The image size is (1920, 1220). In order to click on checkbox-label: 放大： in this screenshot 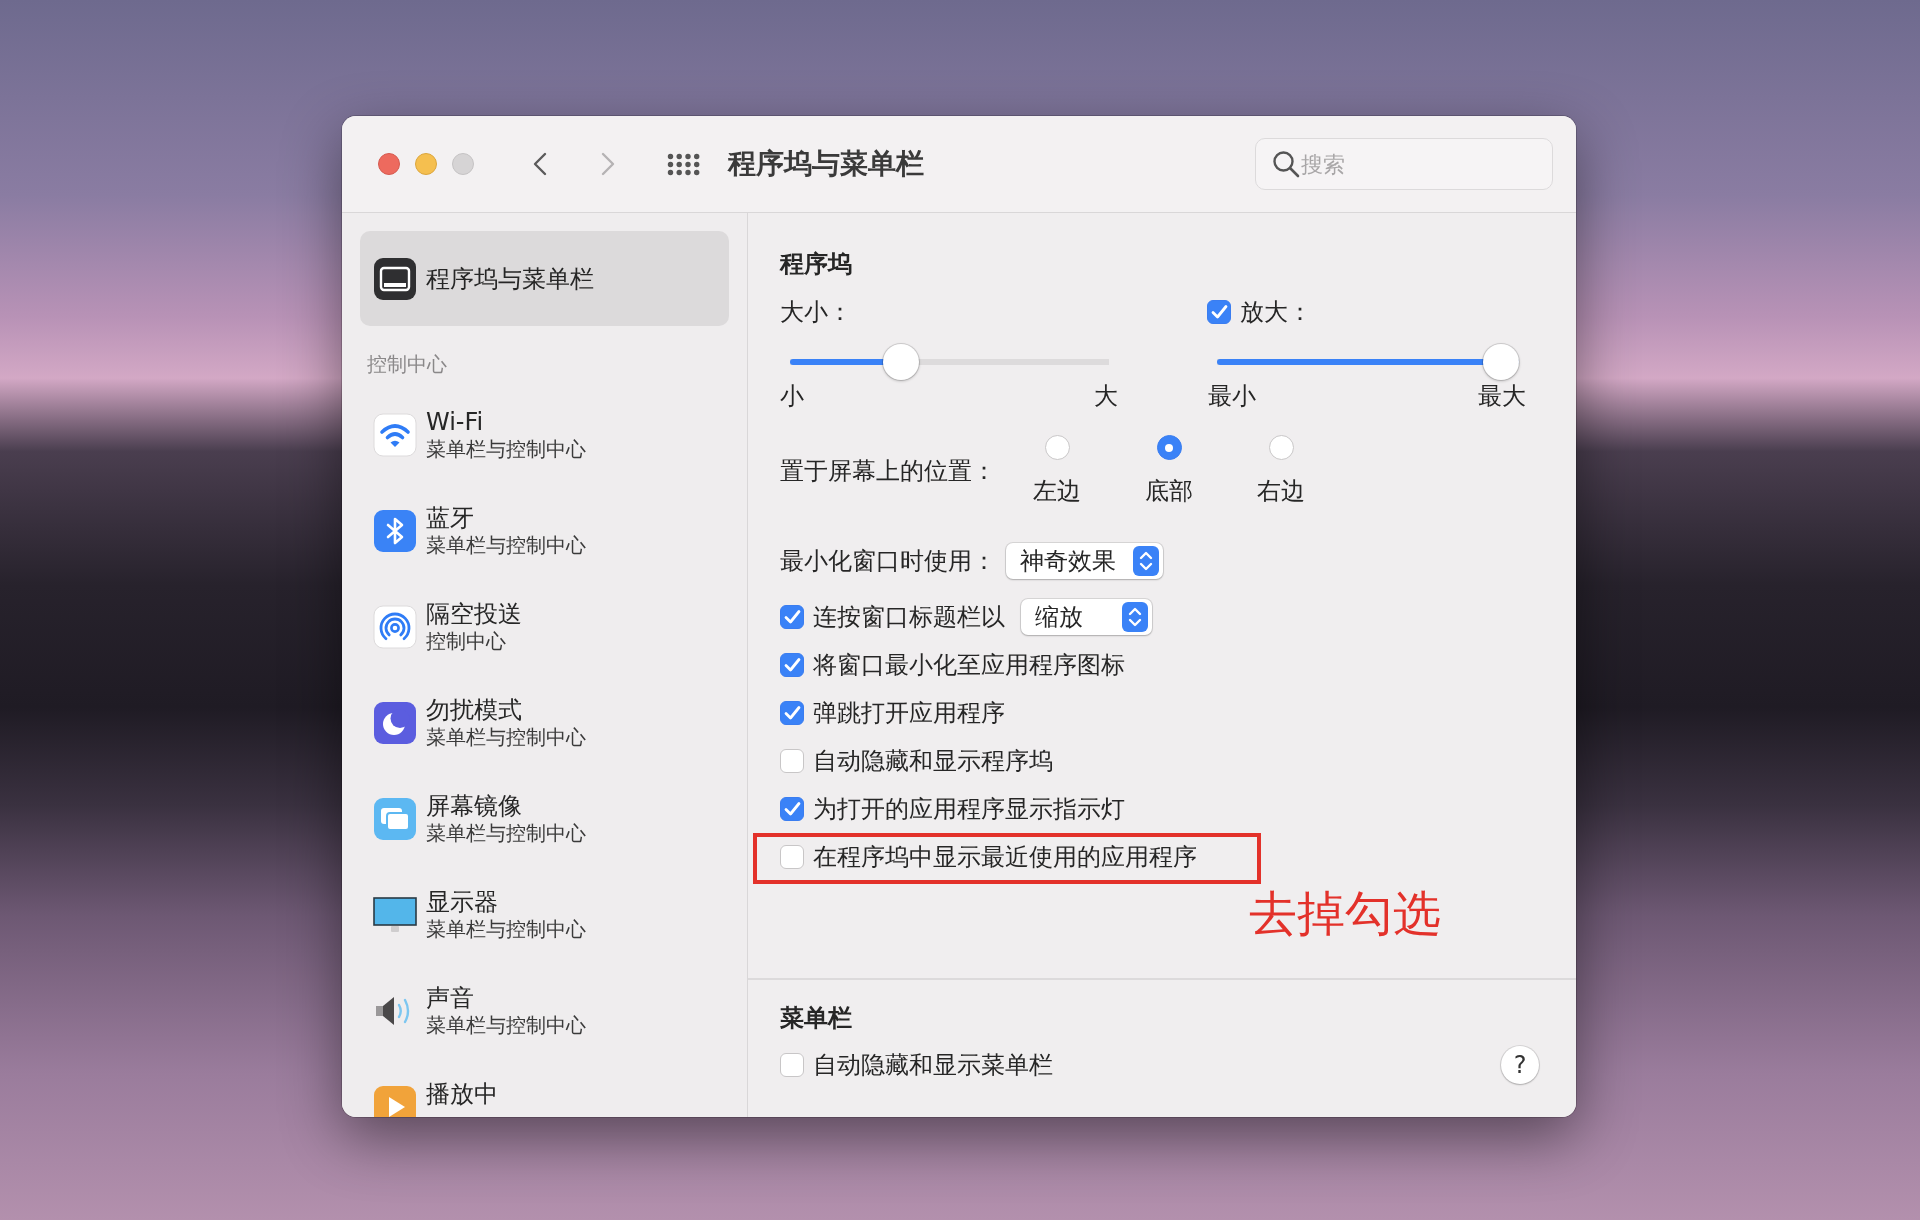, I will do `click(1276, 312)`.